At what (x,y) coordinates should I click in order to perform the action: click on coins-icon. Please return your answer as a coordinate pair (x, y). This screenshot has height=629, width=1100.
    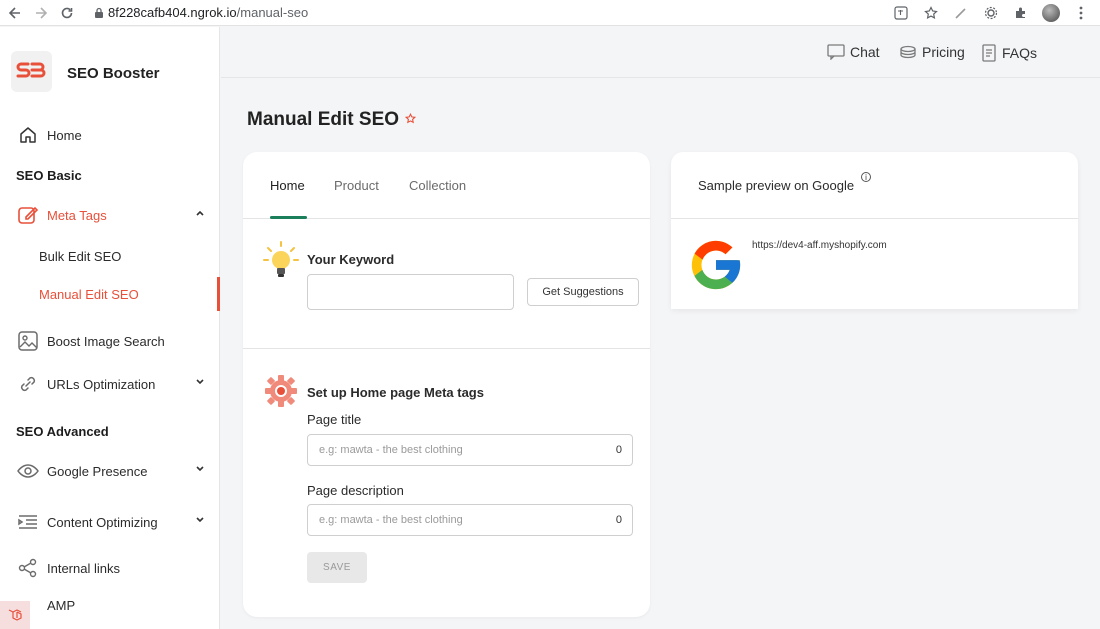
    Looking at the image, I should click on (908, 52).